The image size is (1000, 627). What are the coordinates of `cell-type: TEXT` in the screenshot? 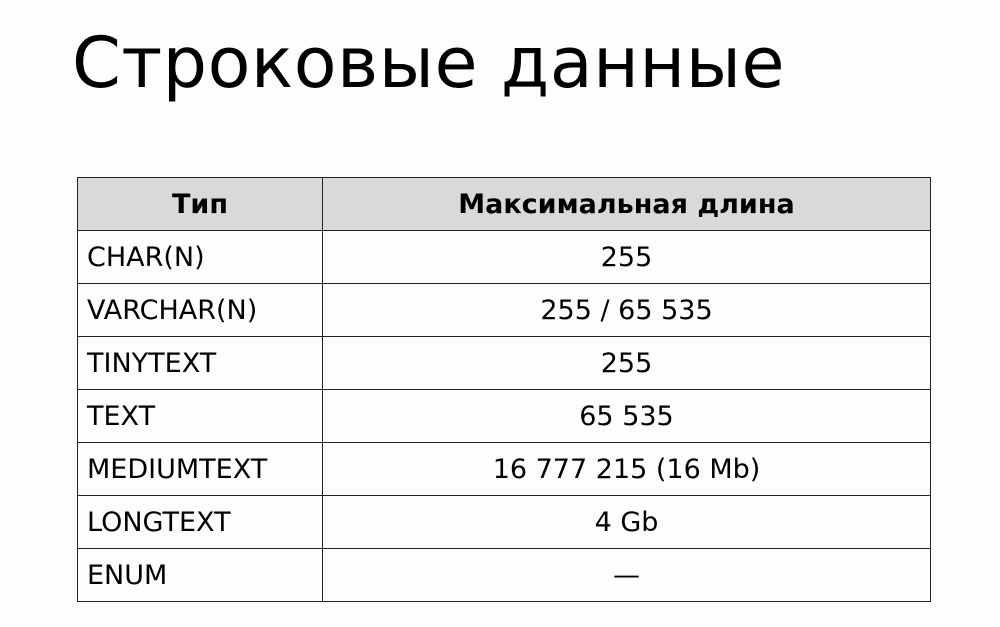 It's located at (200, 416).